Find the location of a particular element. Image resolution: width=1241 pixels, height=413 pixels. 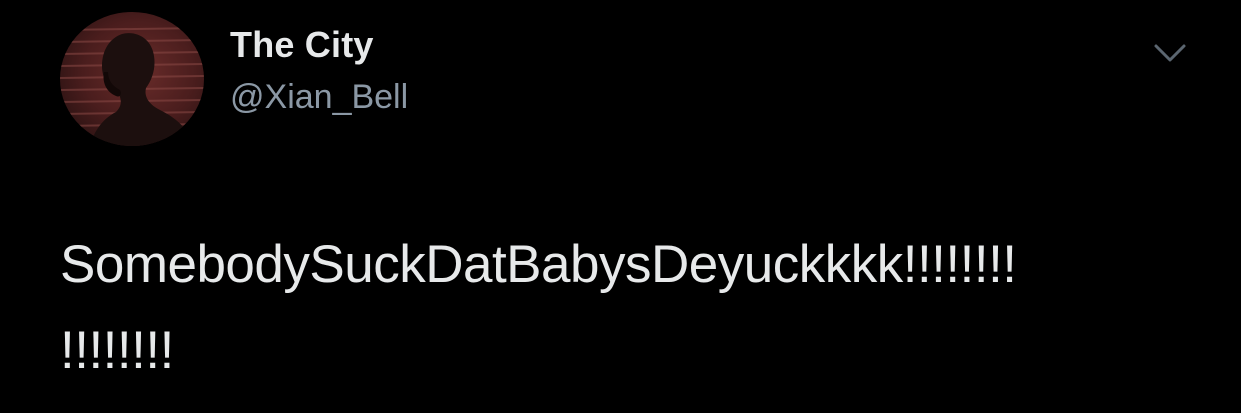

tweet-text-line: !!!!!!!! is located at coordinates (117, 350).